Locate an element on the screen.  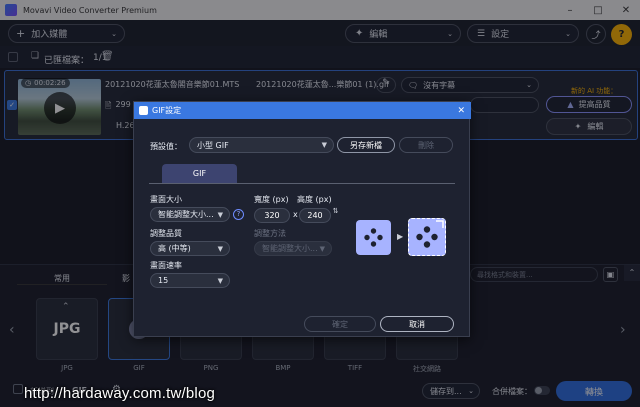
quality-value: 高 (中等) is located at coordinates (174, 248).